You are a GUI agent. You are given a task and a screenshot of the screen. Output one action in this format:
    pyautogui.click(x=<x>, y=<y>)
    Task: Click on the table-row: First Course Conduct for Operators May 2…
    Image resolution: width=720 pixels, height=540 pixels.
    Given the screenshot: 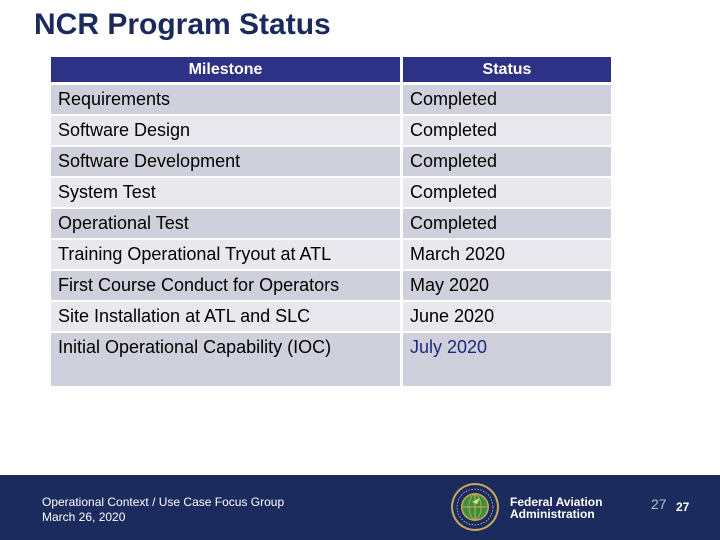 What is the action you would take?
    pyautogui.click(x=331, y=285)
    